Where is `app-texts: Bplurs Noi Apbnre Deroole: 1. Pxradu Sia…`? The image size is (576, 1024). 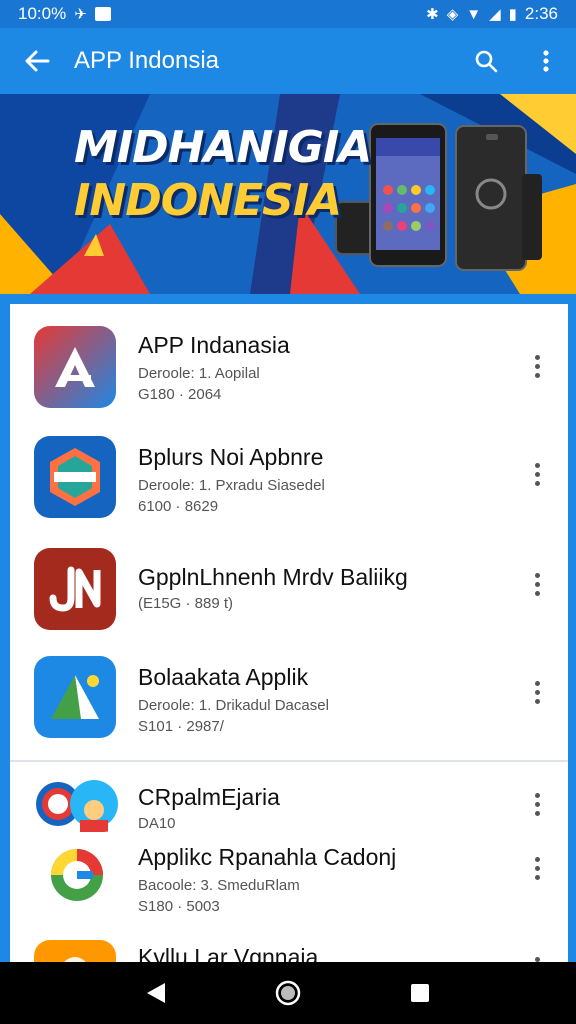
app-texts: Bplurs Noi Apbnre Deroole: 1. Pxradu Sia… is located at coordinates (231, 479).